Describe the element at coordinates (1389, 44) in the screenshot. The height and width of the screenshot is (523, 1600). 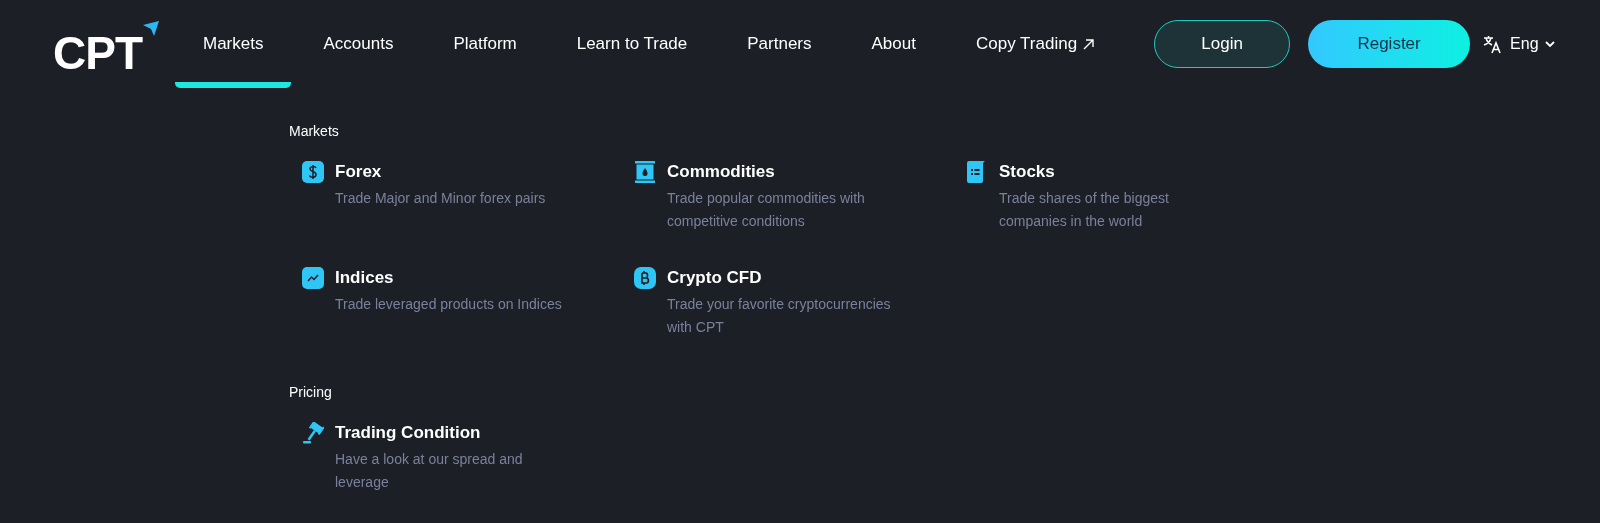
I see `register-button: Register` at that location.